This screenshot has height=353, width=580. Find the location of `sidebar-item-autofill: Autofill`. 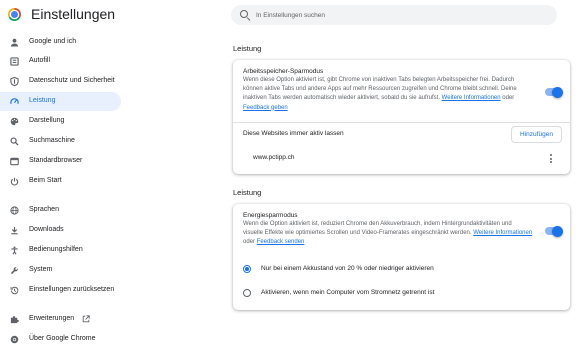

sidebar-item-autofill: Autofill is located at coordinates (60, 61).